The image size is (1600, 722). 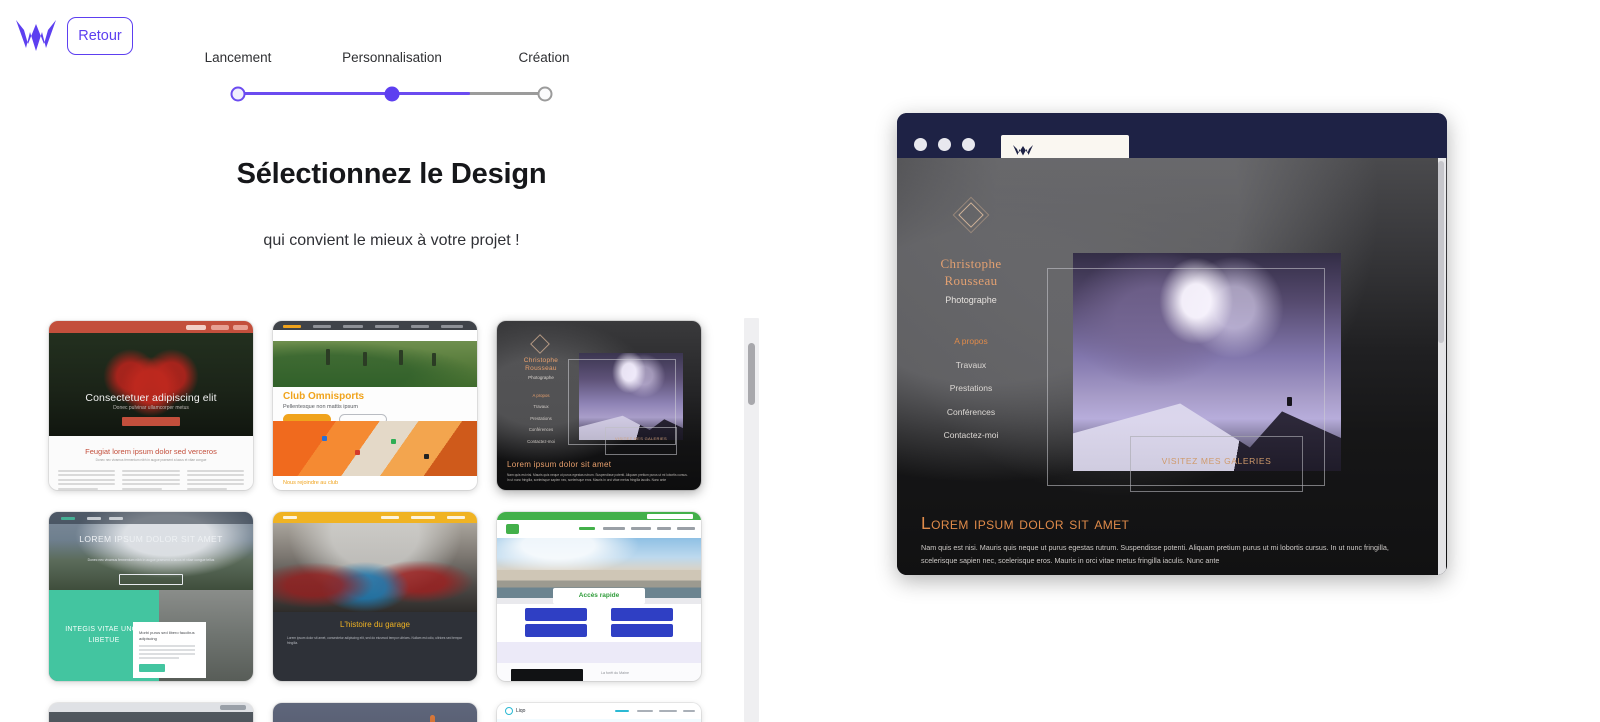 What do you see at coordinates (152, 668) in the screenshot?
I see `thumb-card-button` at bounding box center [152, 668].